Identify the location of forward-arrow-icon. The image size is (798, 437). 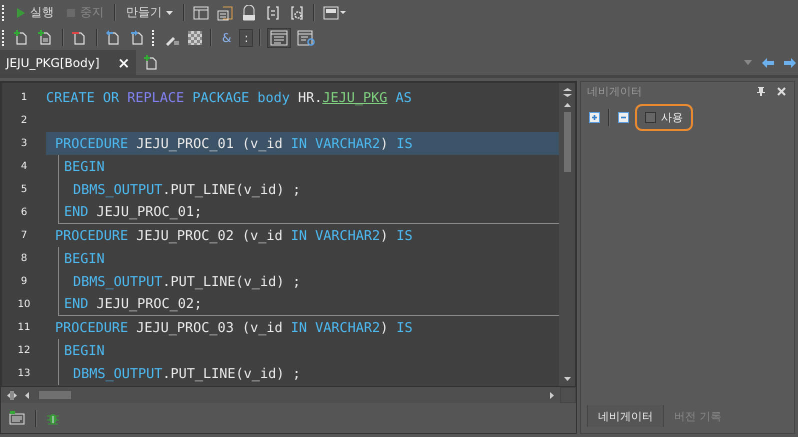
(790, 62).